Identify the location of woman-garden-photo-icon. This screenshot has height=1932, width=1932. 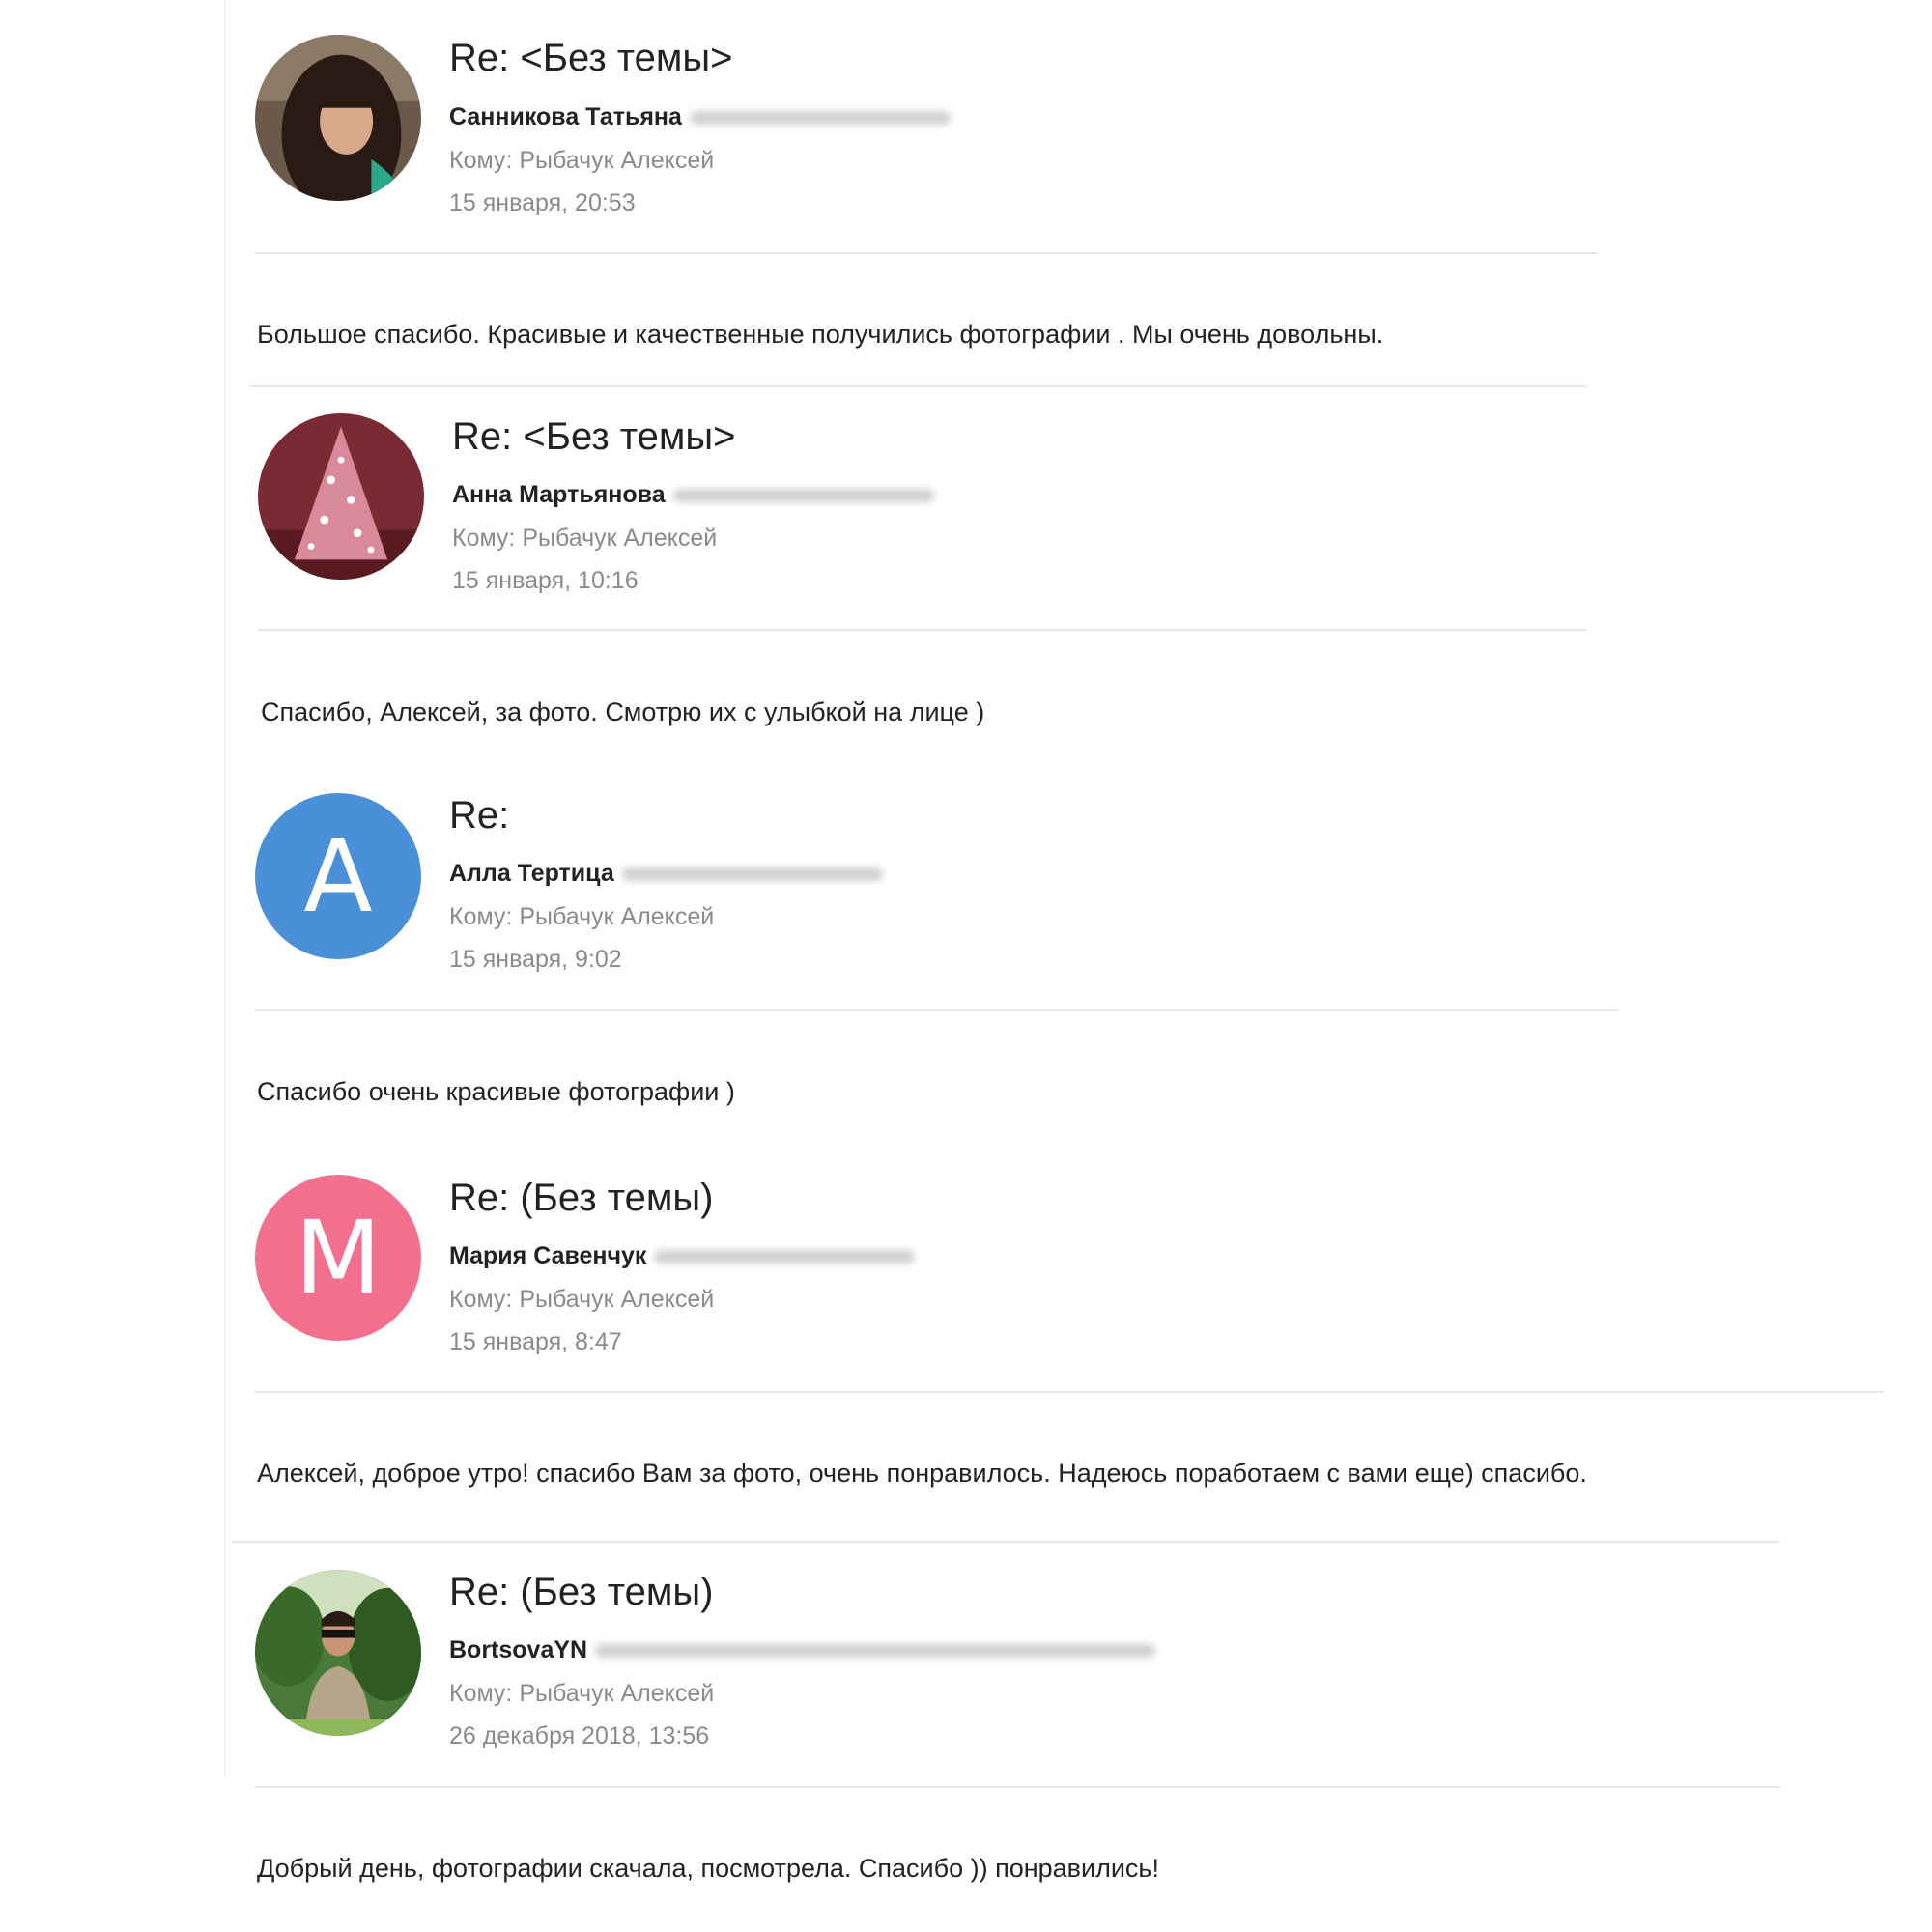
(338, 1653).